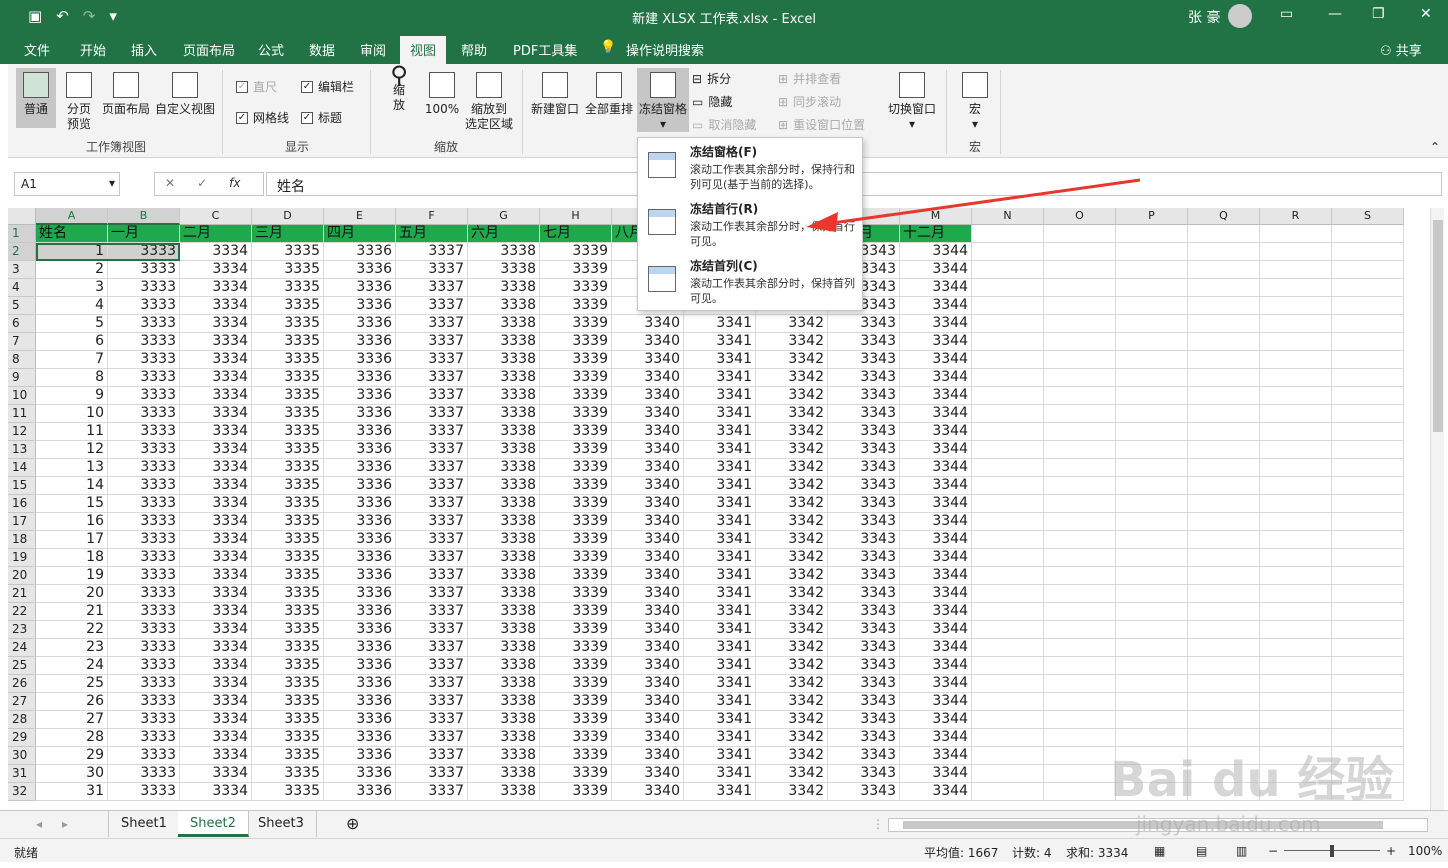  I want to click on cell-n9, so click(1008, 378).